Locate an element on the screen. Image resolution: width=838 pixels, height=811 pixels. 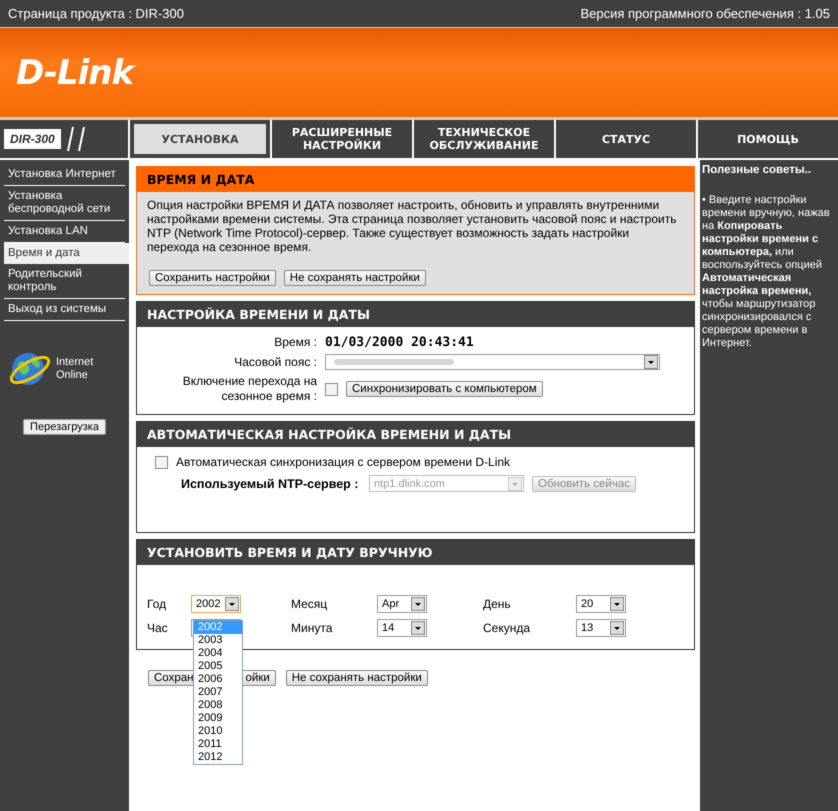
auto-sync-label: Автоматическая синхронизация с сервером времени D-Link is located at coordinates (343, 462).